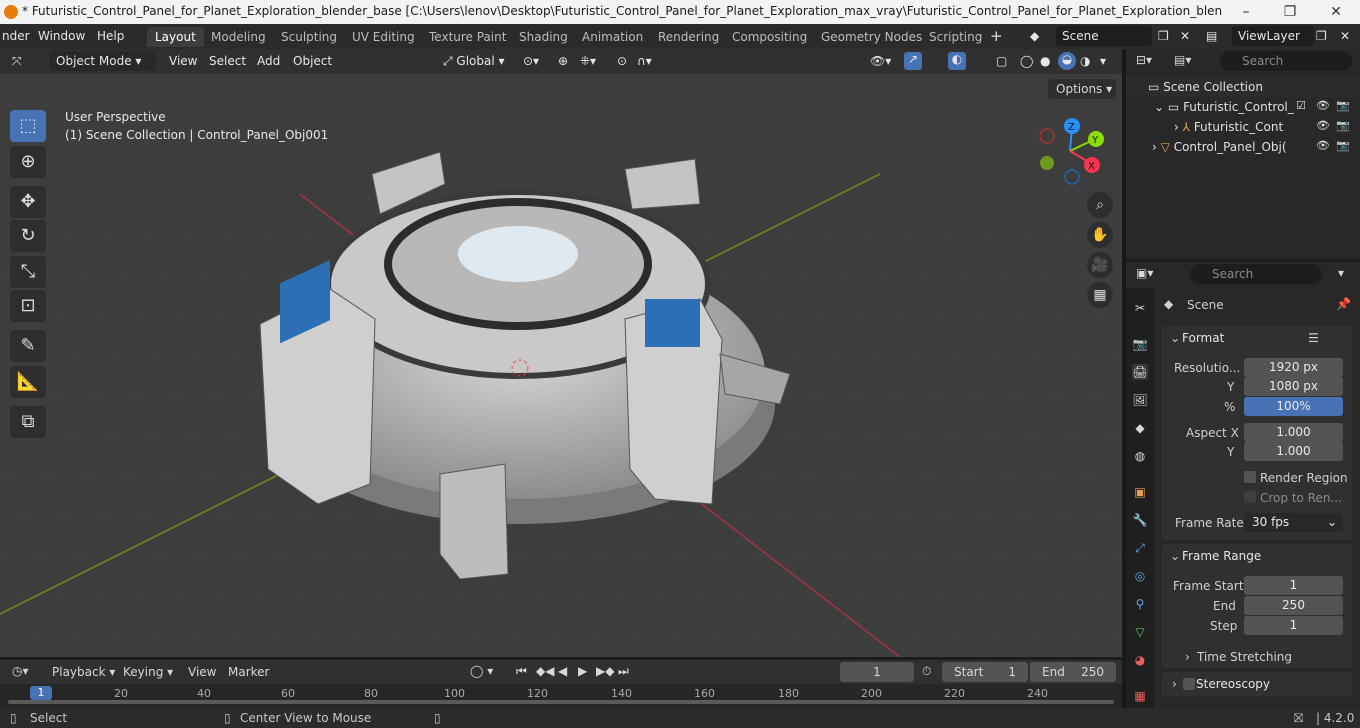 Image resolution: width=1360 pixels, height=728 pixels. I want to click on tab-modeling: Modeling, so click(238, 37).